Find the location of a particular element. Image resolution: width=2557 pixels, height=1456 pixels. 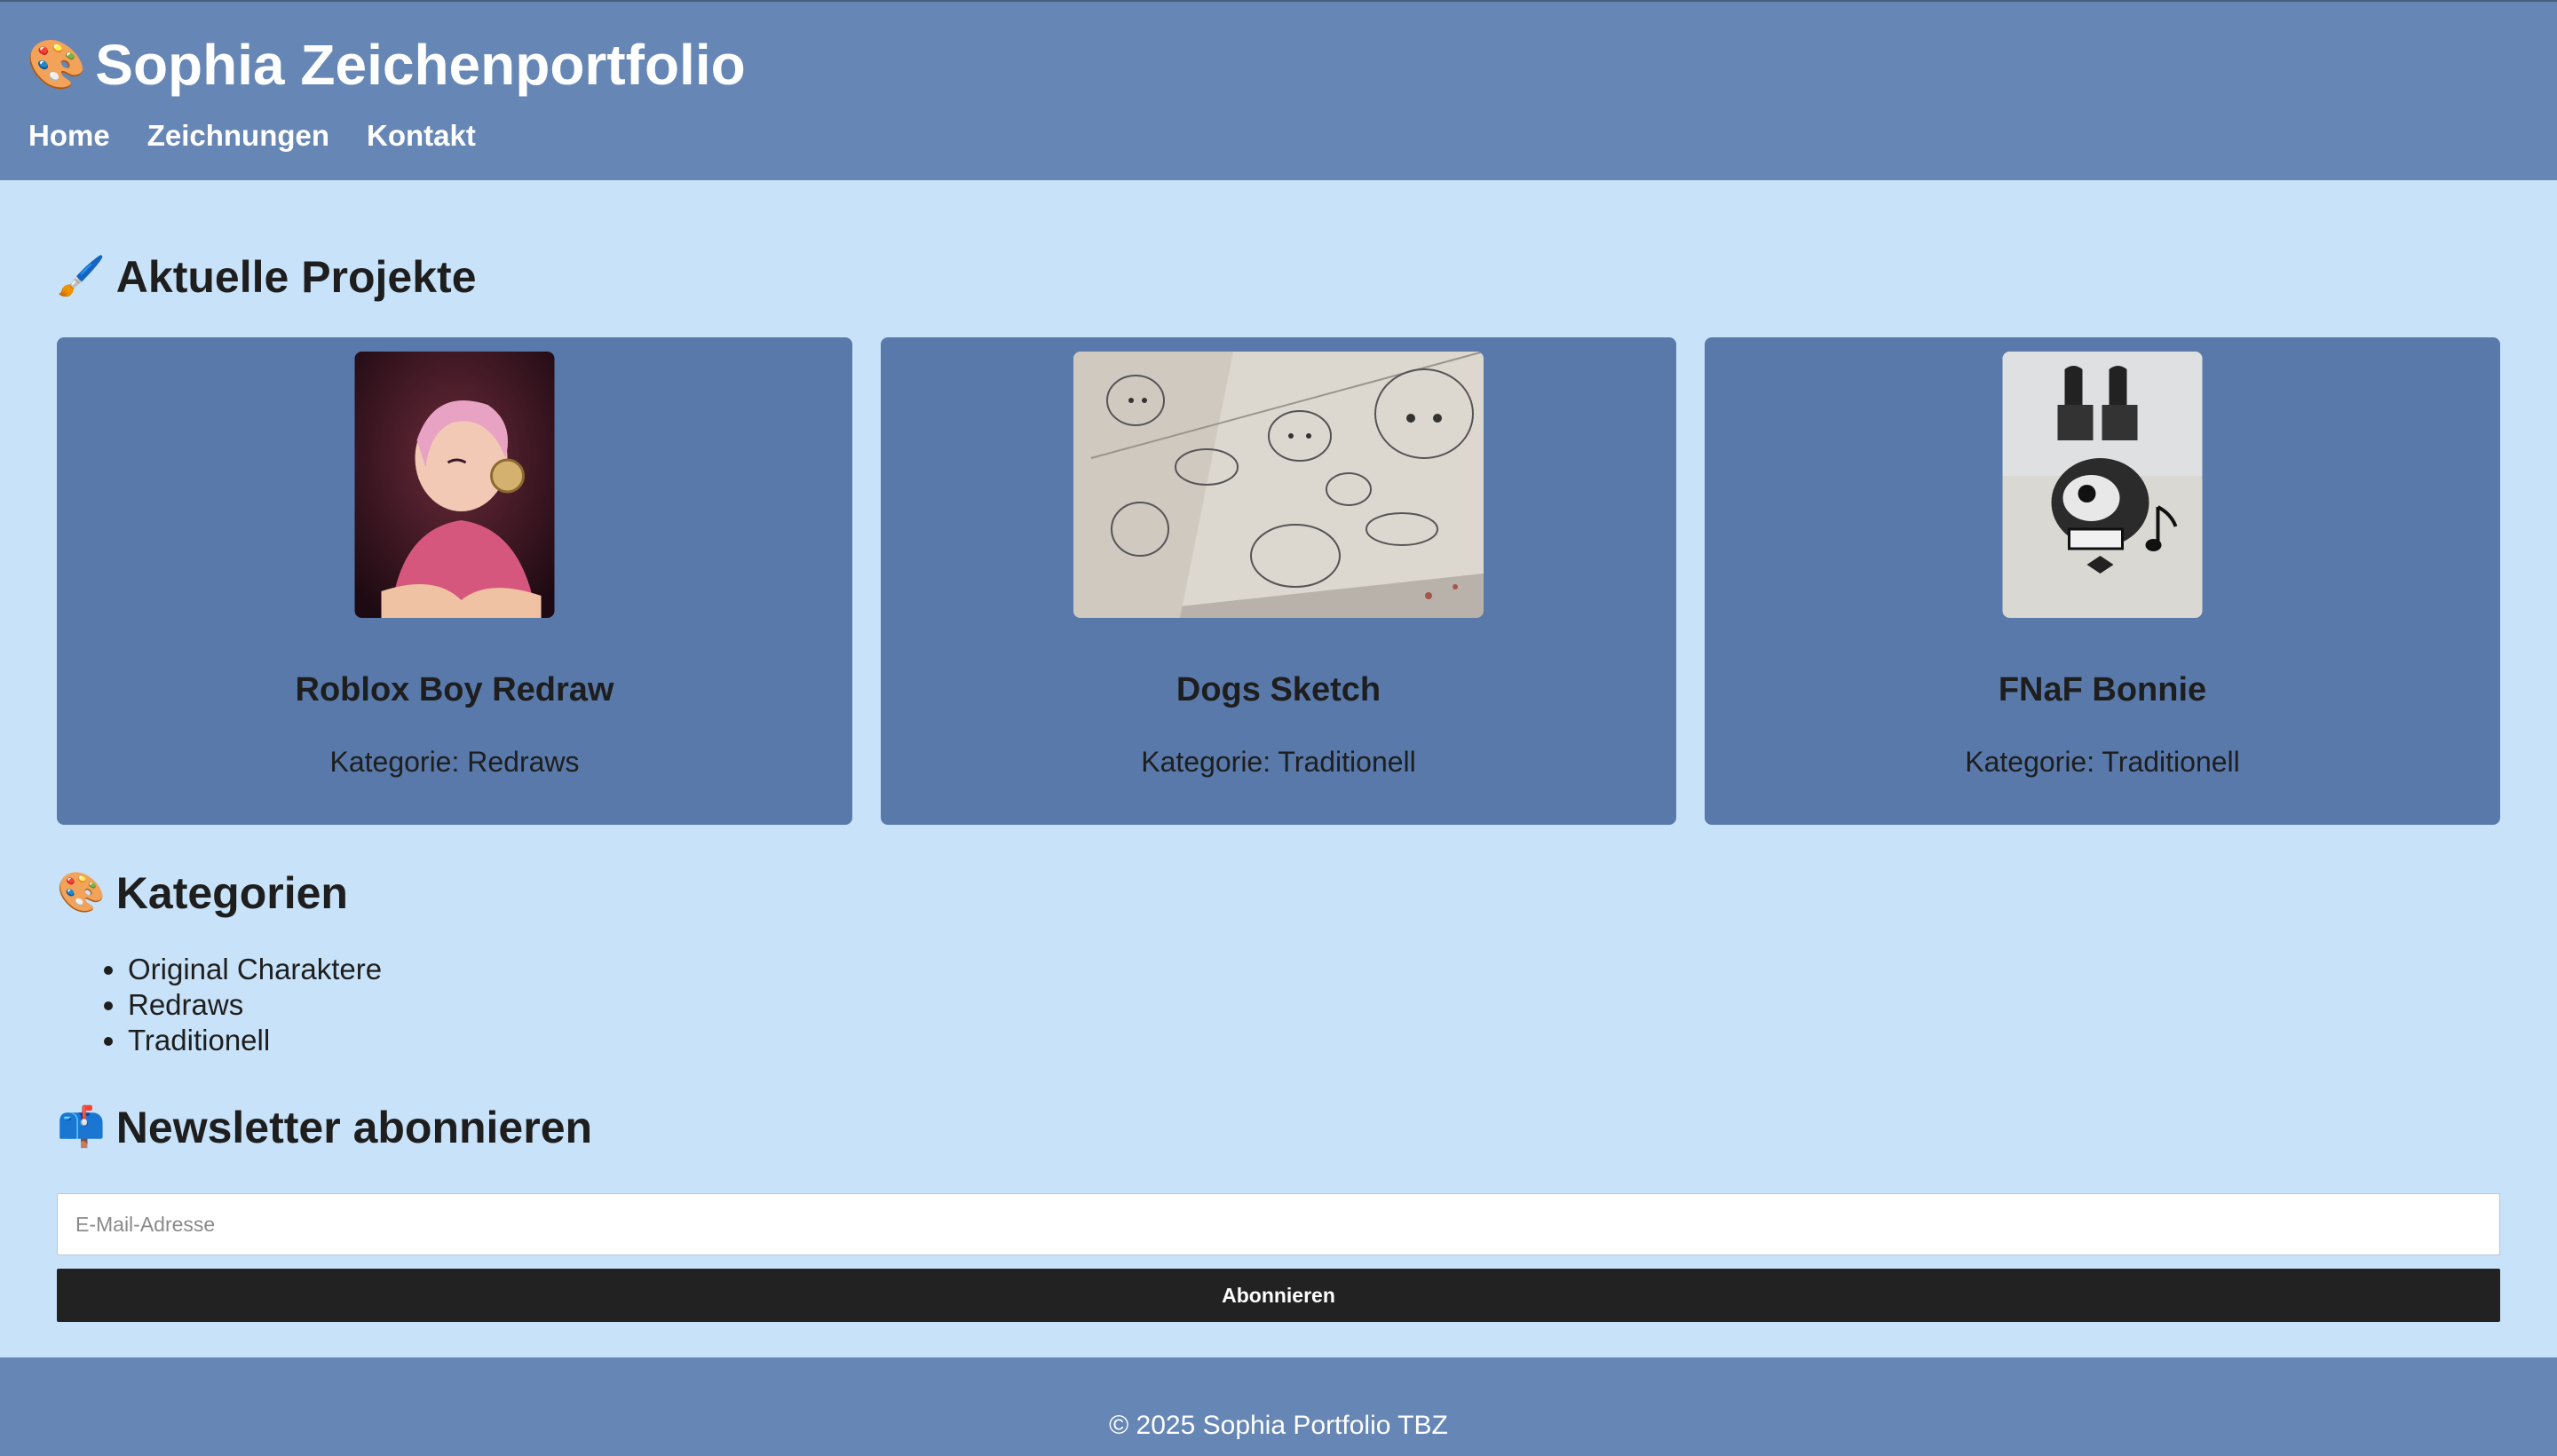

project-card: Dogs Sketch Kategorie: Traditionell is located at coordinates (1278, 581).